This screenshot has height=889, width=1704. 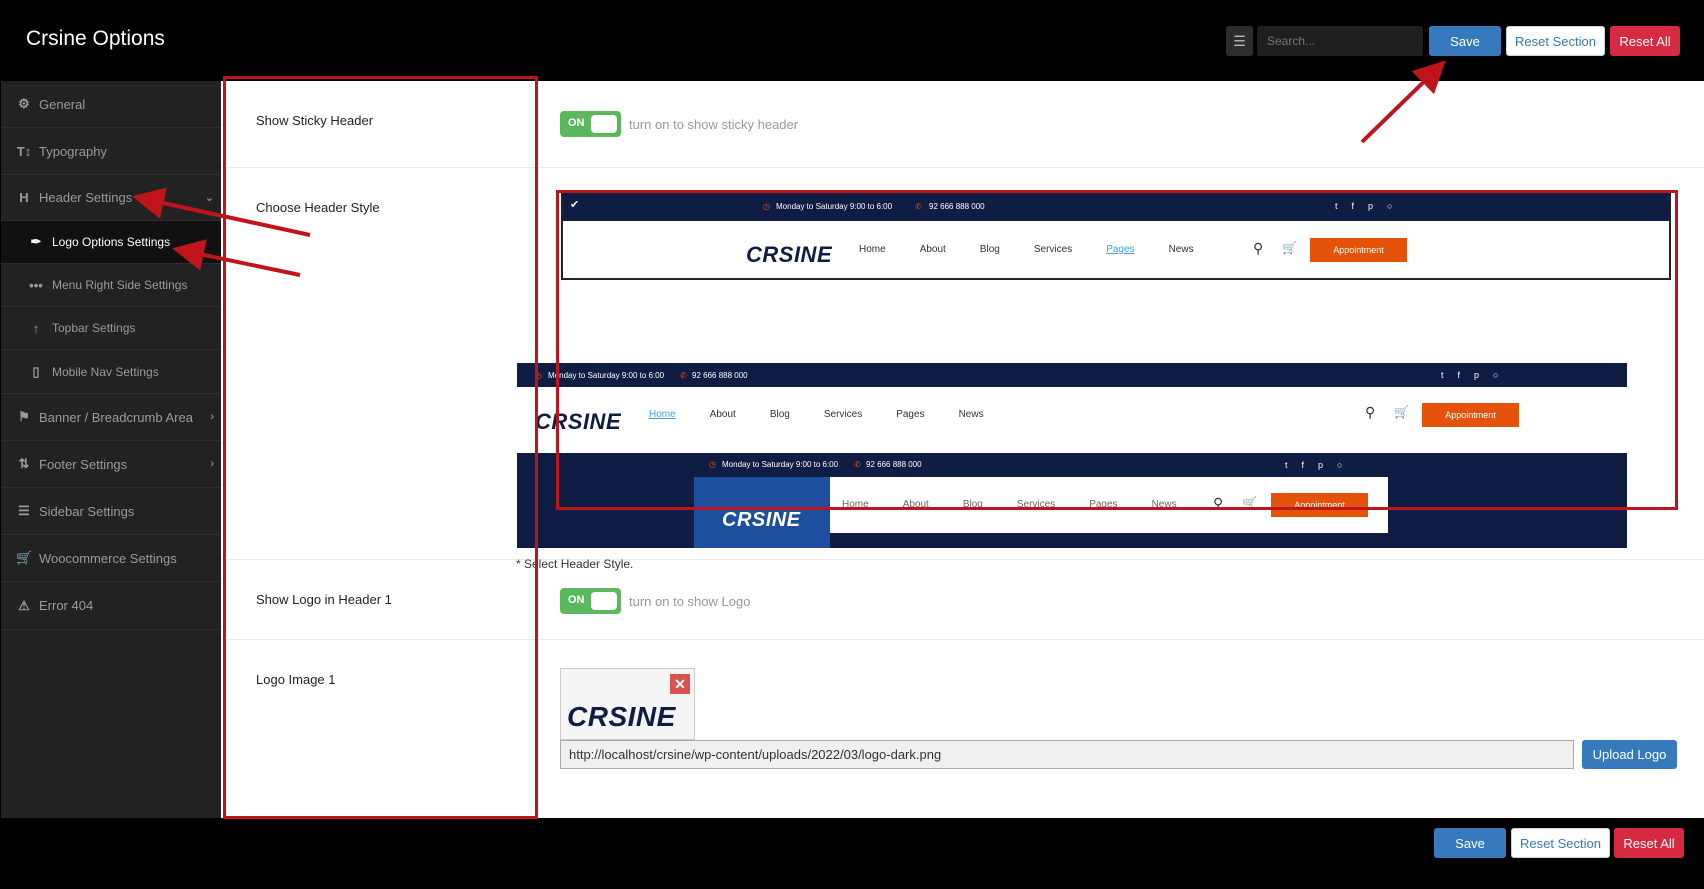 What do you see at coordinates (236, 258) in the screenshot?
I see `arrow-logo-options` at bounding box center [236, 258].